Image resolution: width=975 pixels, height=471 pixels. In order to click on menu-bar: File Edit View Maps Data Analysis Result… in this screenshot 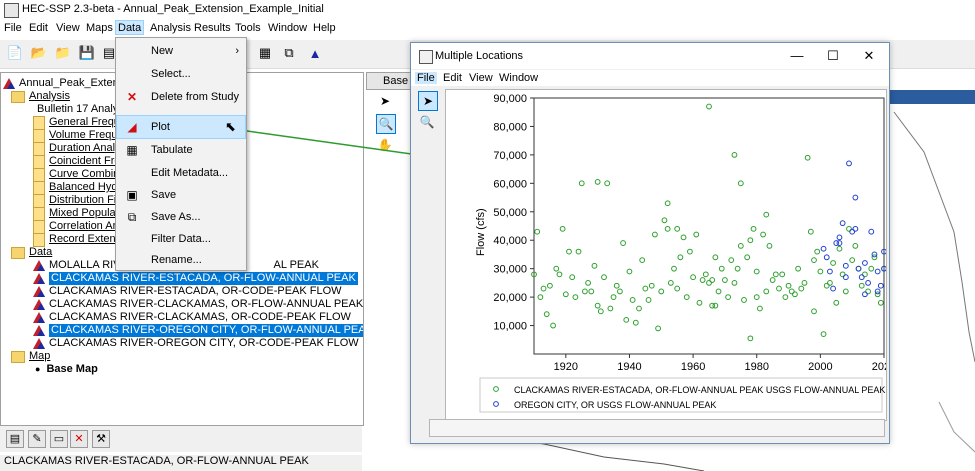, I will do `click(487, 29)`.